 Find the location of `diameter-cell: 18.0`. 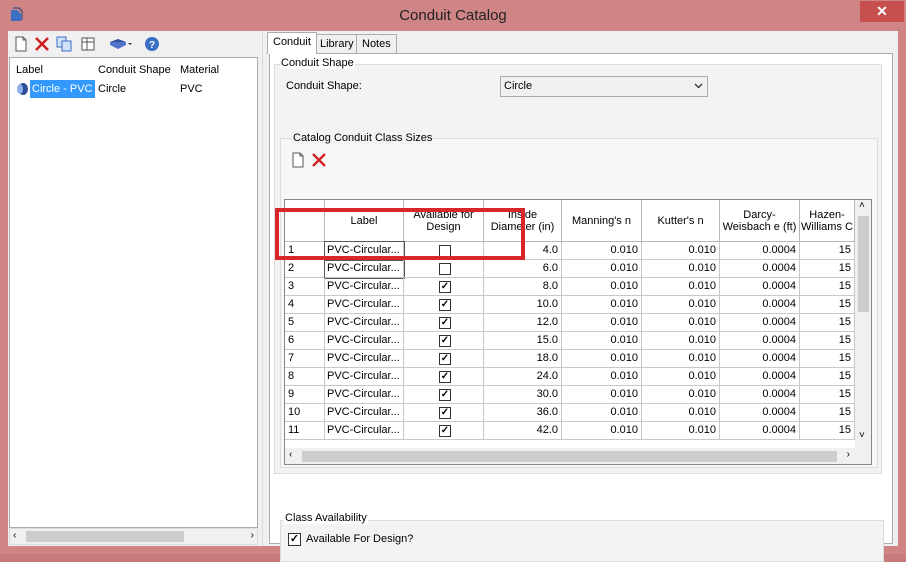

diameter-cell: 18.0 is located at coordinates (523, 359).